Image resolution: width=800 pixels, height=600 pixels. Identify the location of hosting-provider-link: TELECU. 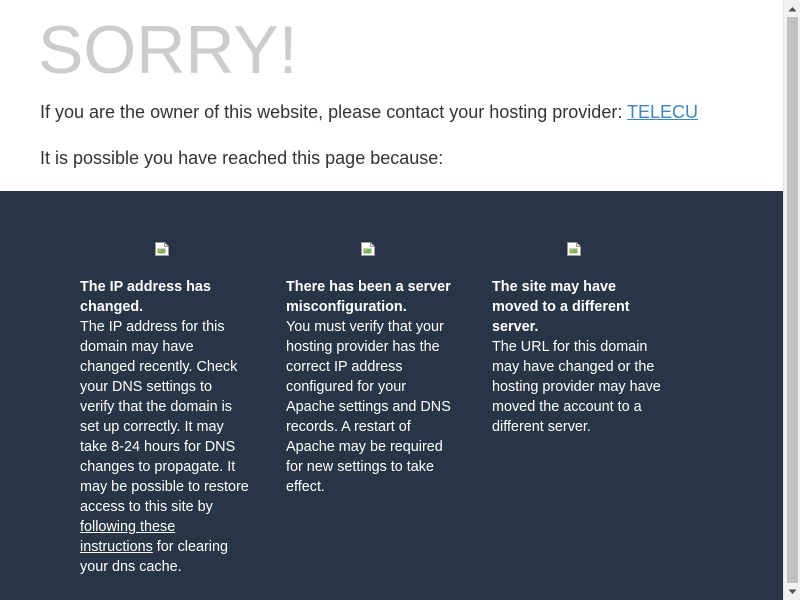
(662, 112).